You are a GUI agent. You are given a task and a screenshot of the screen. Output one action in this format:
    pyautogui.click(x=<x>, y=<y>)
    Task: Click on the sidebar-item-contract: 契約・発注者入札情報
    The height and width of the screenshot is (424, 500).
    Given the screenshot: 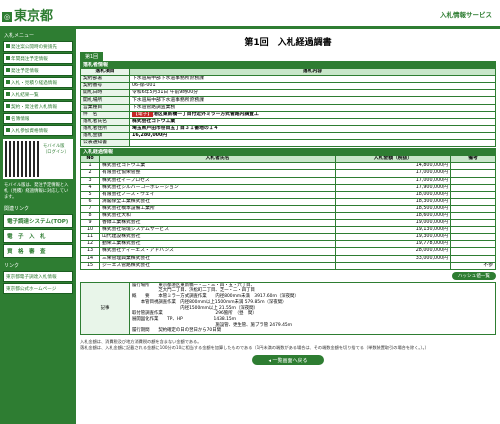 What is the action you would take?
    pyautogui.click(x=38, y=106)
    